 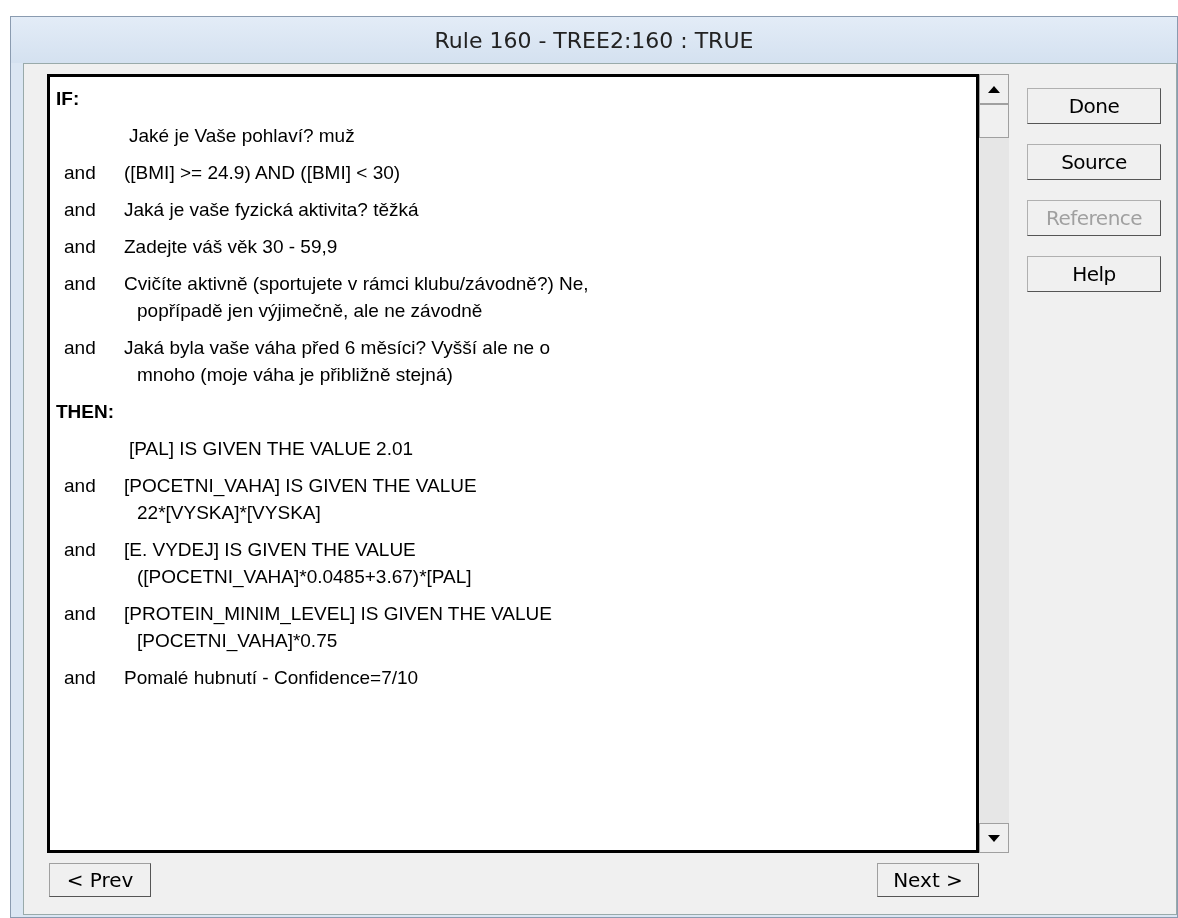 I want to click on scroll-up-button, so click(x=994, y=89).